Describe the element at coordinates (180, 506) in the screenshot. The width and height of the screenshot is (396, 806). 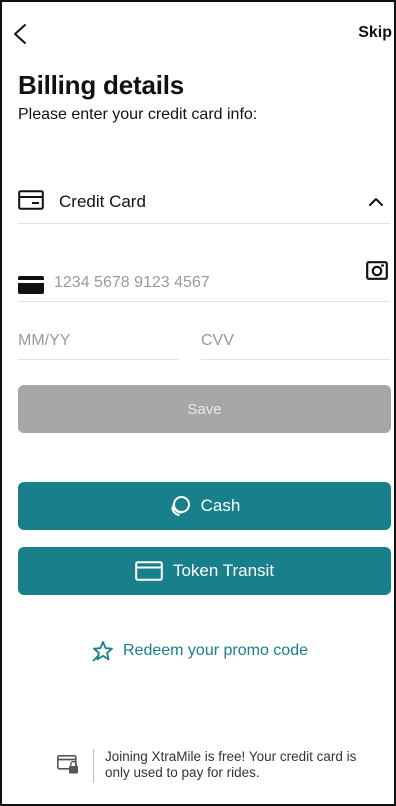
I see `cash-coin-icon` at that location.